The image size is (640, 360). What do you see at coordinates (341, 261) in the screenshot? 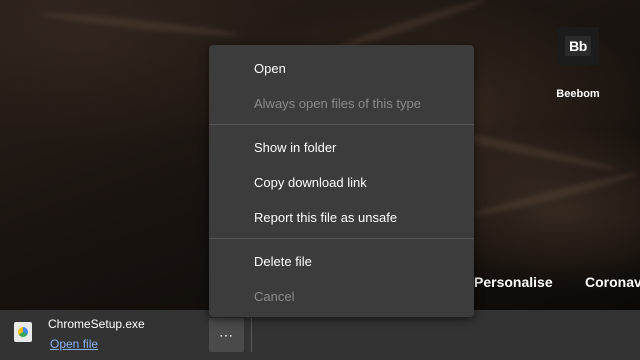
I see `menu-item-delete-file: Delete file` at bounding box center [341, 261].